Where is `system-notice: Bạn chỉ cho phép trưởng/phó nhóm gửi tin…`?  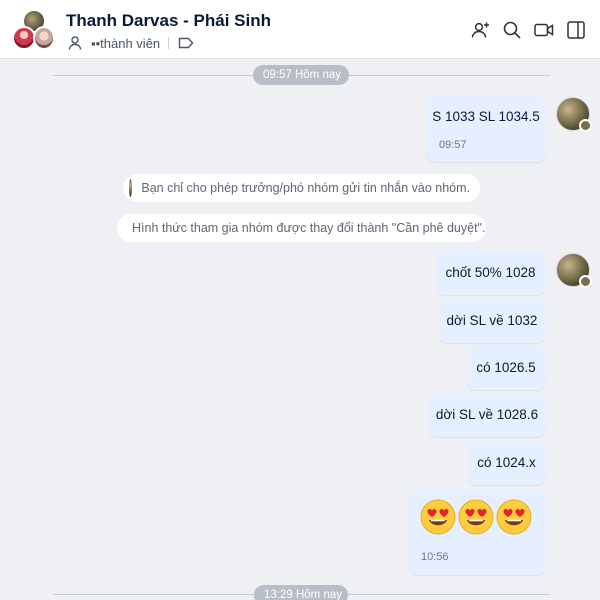
system-notice: Bạn chỉ cho phép trưởng/phó nhóm gửi tin… is located at coordinates (301, 188).